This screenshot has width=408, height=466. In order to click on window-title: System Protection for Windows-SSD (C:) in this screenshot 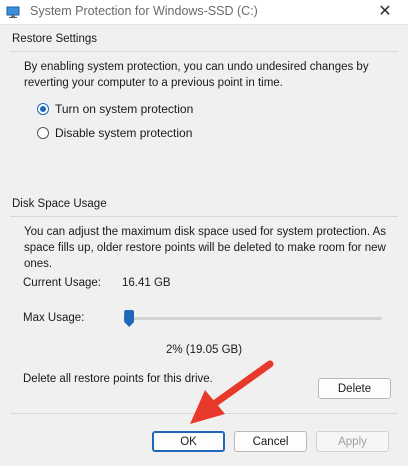, I will do `click(144, 11)`.